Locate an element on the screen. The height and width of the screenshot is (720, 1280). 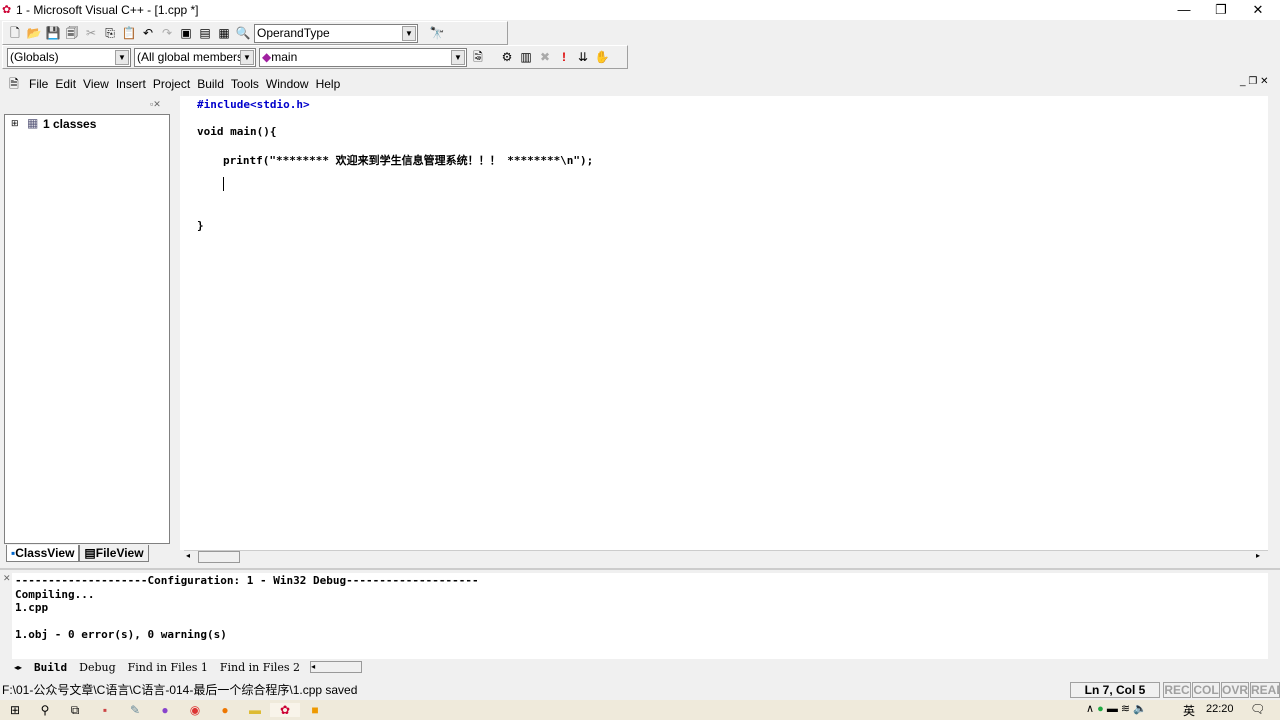
clock: 22:20 is located at coordinates (1220, 709).